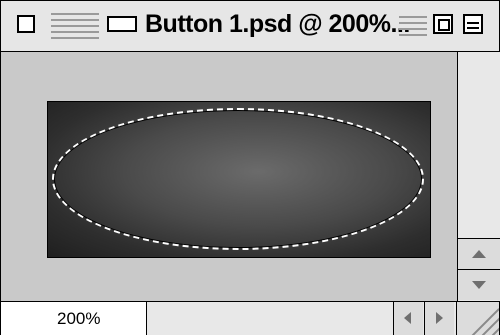 The height and width of the screenshot is (335, 500). What do you see at coordinates (270, 318) in the screenshot?
I see `horizontal-scrollbar` at bounding box center [270, 318].